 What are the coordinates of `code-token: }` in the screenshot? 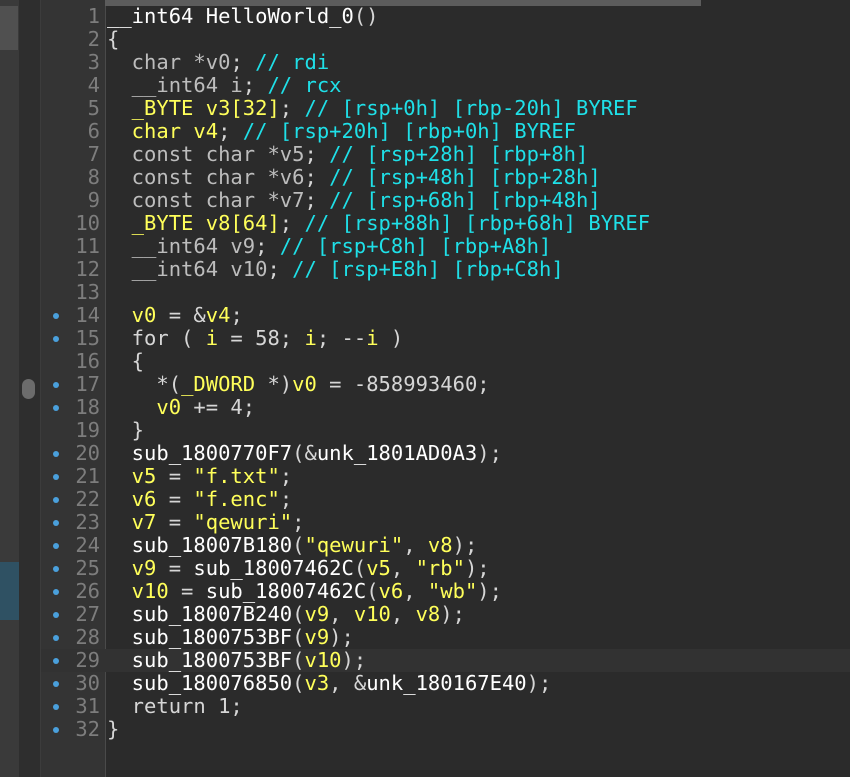 It's located at (126, 430).